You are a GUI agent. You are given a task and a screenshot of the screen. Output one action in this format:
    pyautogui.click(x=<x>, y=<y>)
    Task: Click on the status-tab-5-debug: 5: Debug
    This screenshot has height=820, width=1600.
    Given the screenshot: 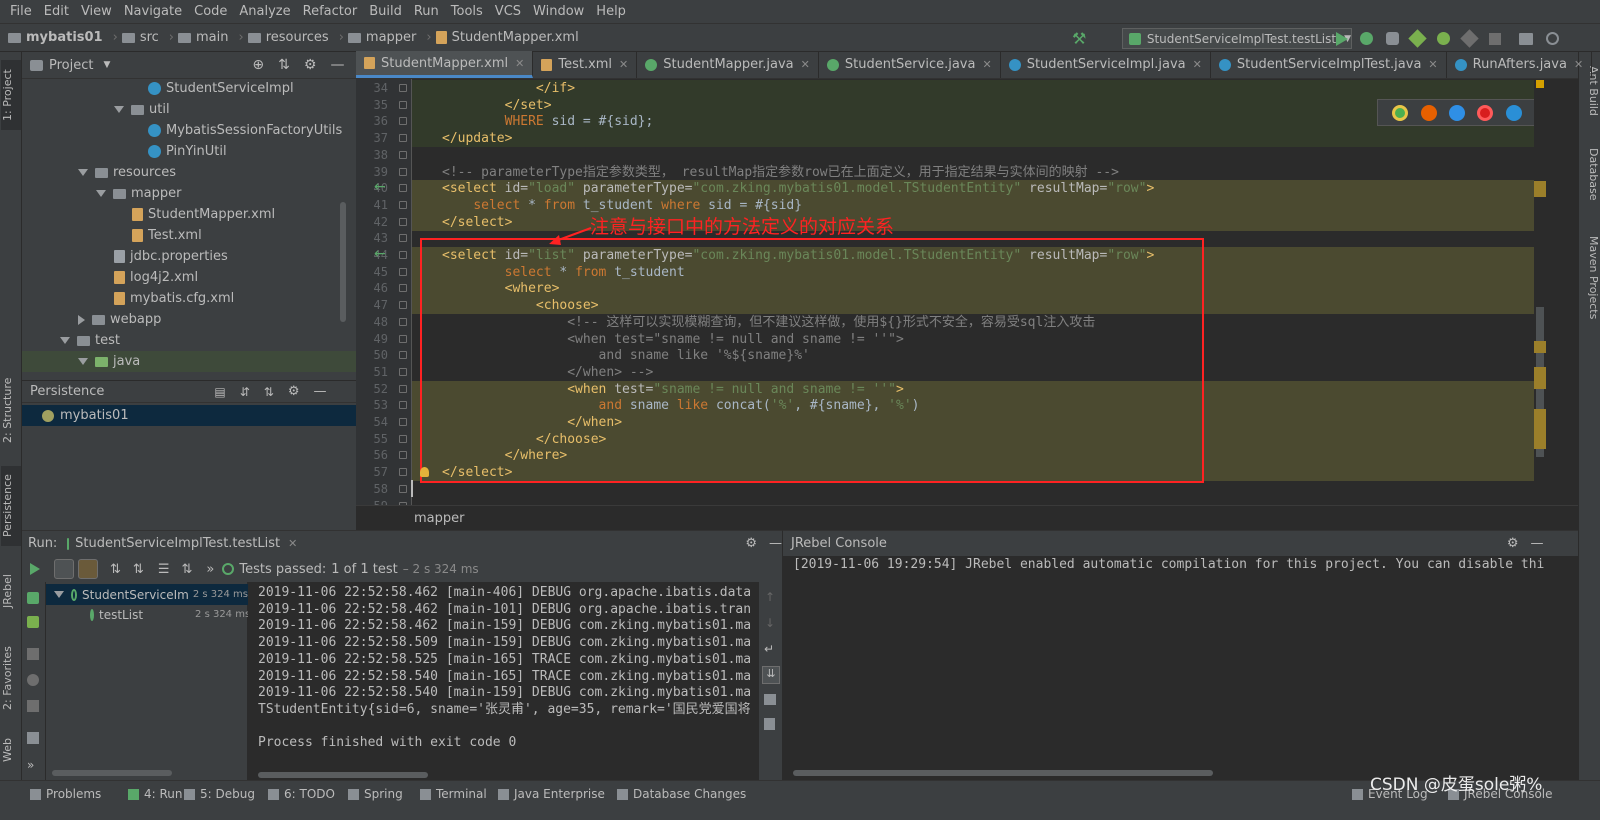 What is the action you would take?
    pyautogui.click(x=219, y=794)
    